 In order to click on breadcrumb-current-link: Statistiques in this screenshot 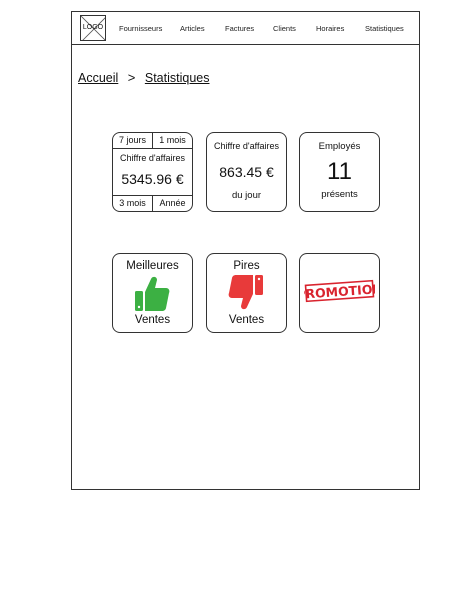, I will do `click(177, 78)`.